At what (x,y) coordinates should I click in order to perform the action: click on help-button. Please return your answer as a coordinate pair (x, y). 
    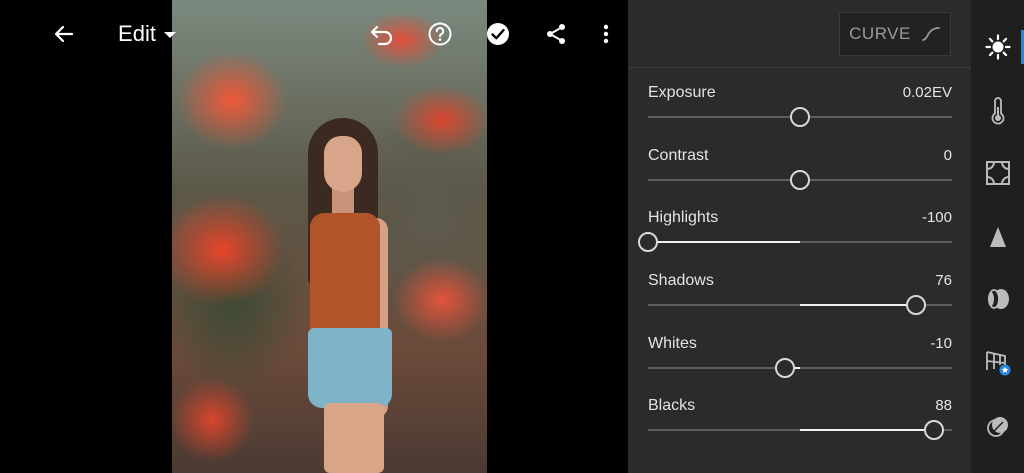
    Looking at the image, I should click on (440, 34).